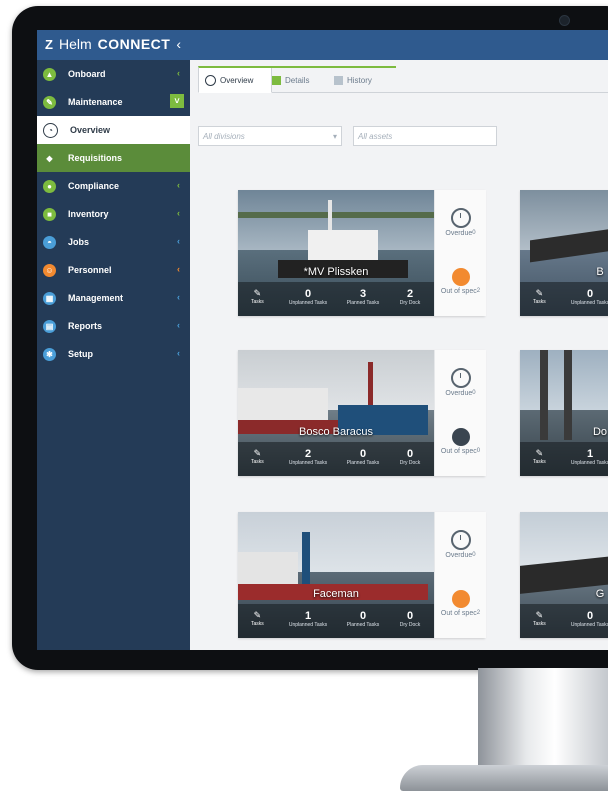 This screenshot has width=608, height=793. I want to click on vessel-photo: B ✎ Tasks 0 Unplanned Tasks, so click(564, 253).